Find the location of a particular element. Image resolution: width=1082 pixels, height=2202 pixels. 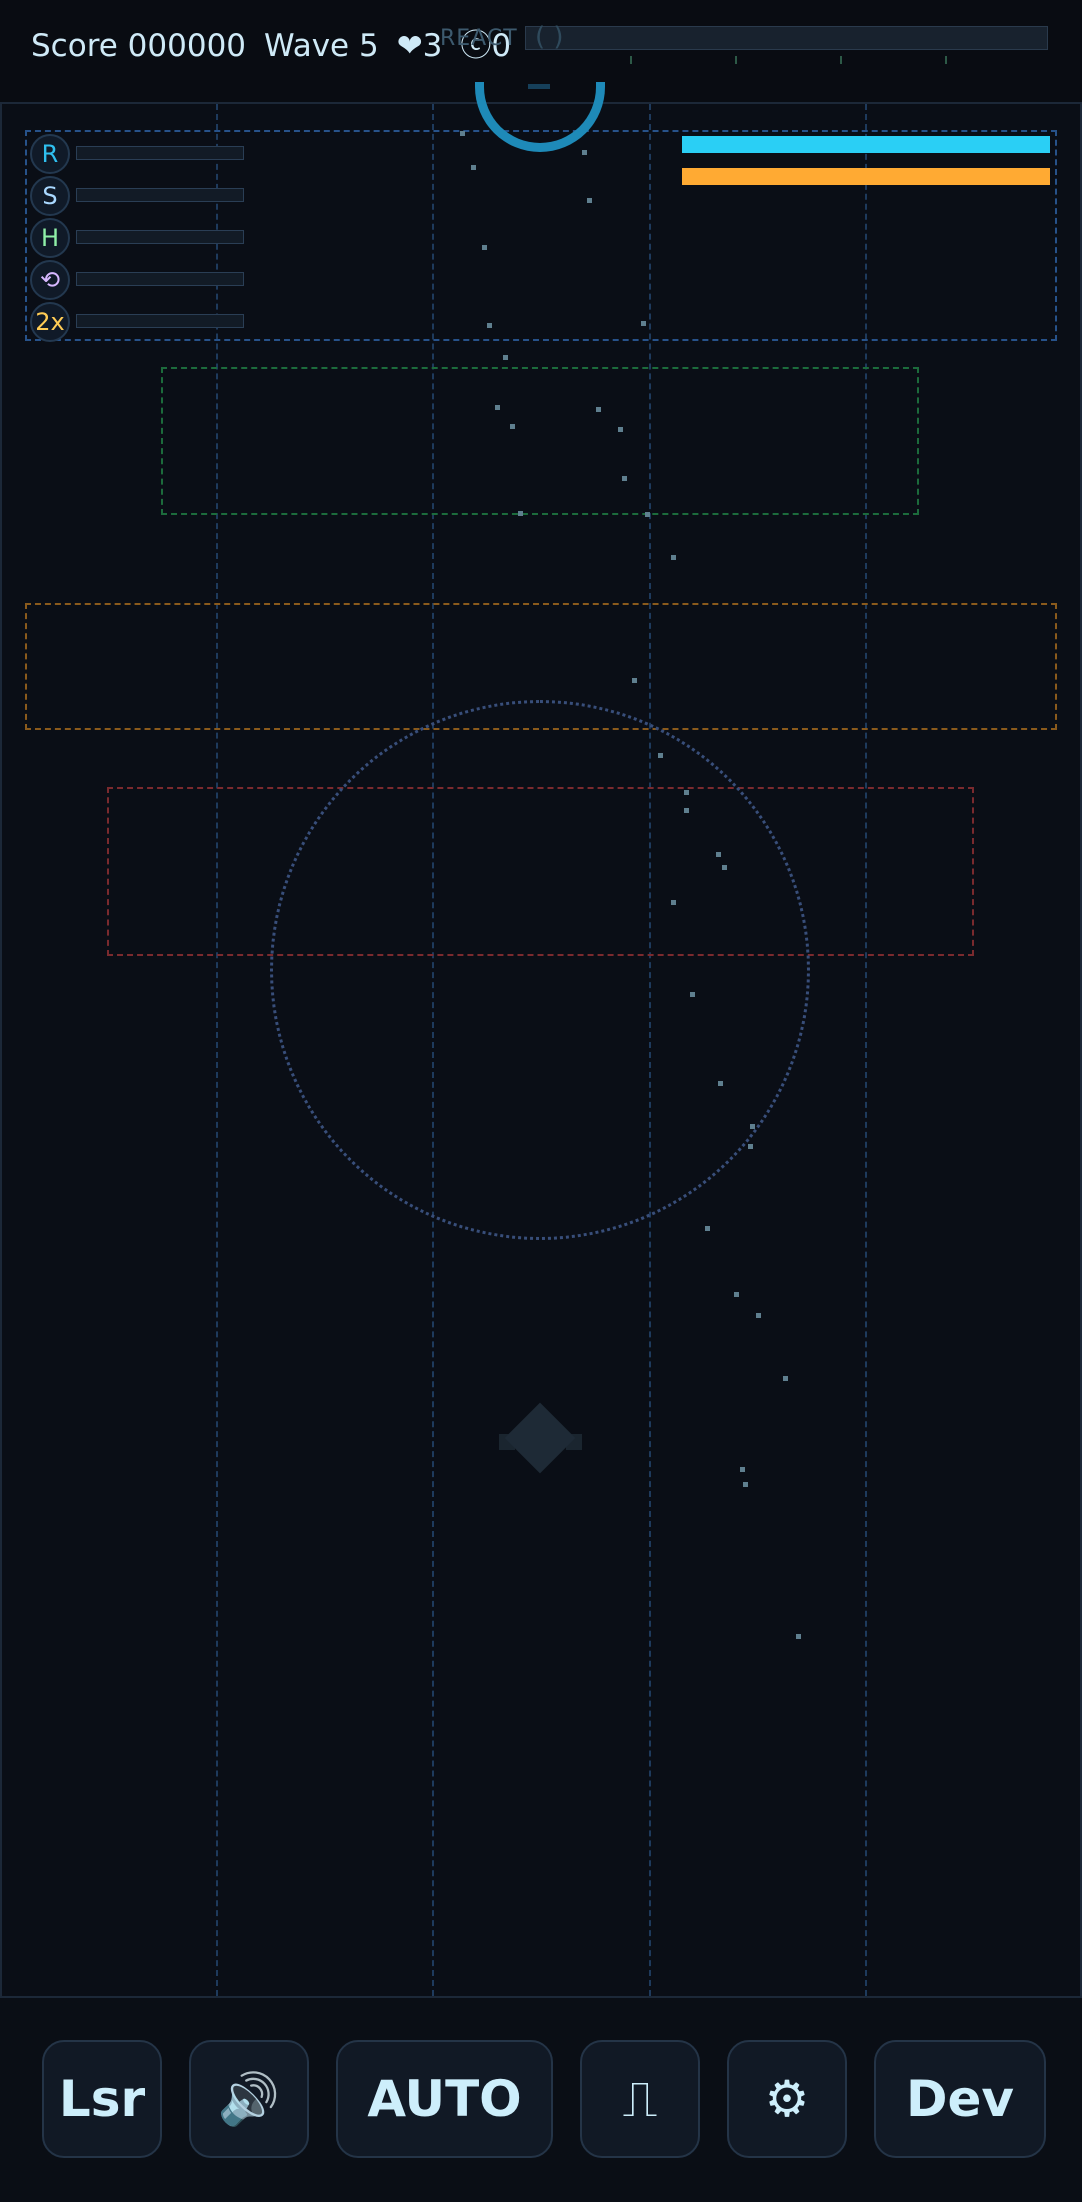

green-zone is located at coordinates (540, 441).